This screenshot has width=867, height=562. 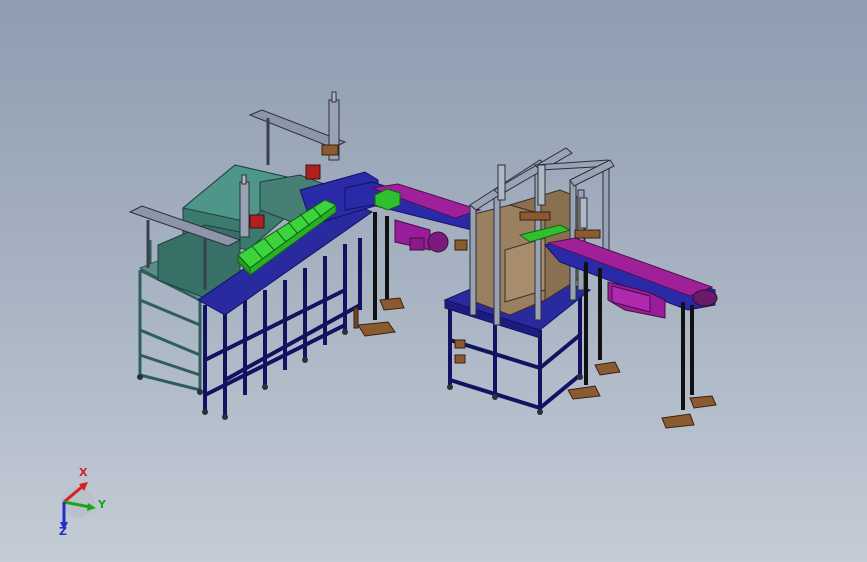 I want to click on center-motor, so click(x=421, y=236).